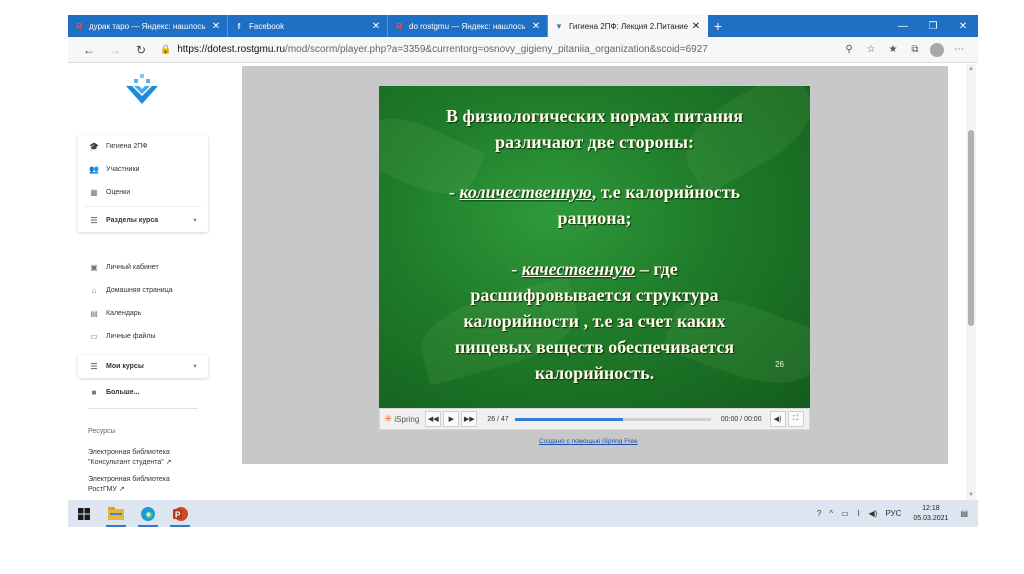  Describe the element at coordinates (143, 192) in the screenshot. I see `sidebar-item-grades: ▦ Оценки` at that location.